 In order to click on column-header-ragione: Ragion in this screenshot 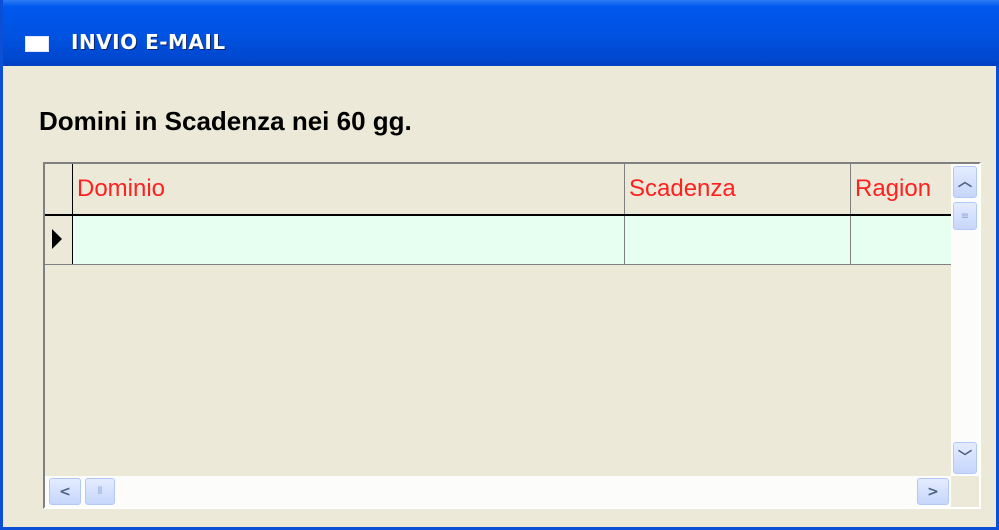, I will do `click(901, 189)`.